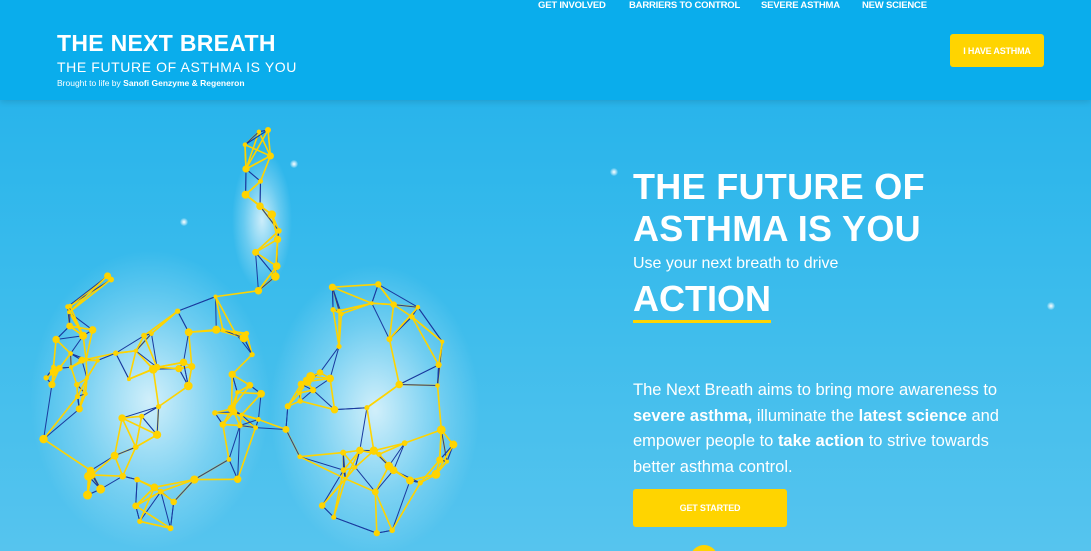 The width and height of the screenshot is (1091, 551). I want to click on desc-bold-latest-science: latest science, so click(912, 415).